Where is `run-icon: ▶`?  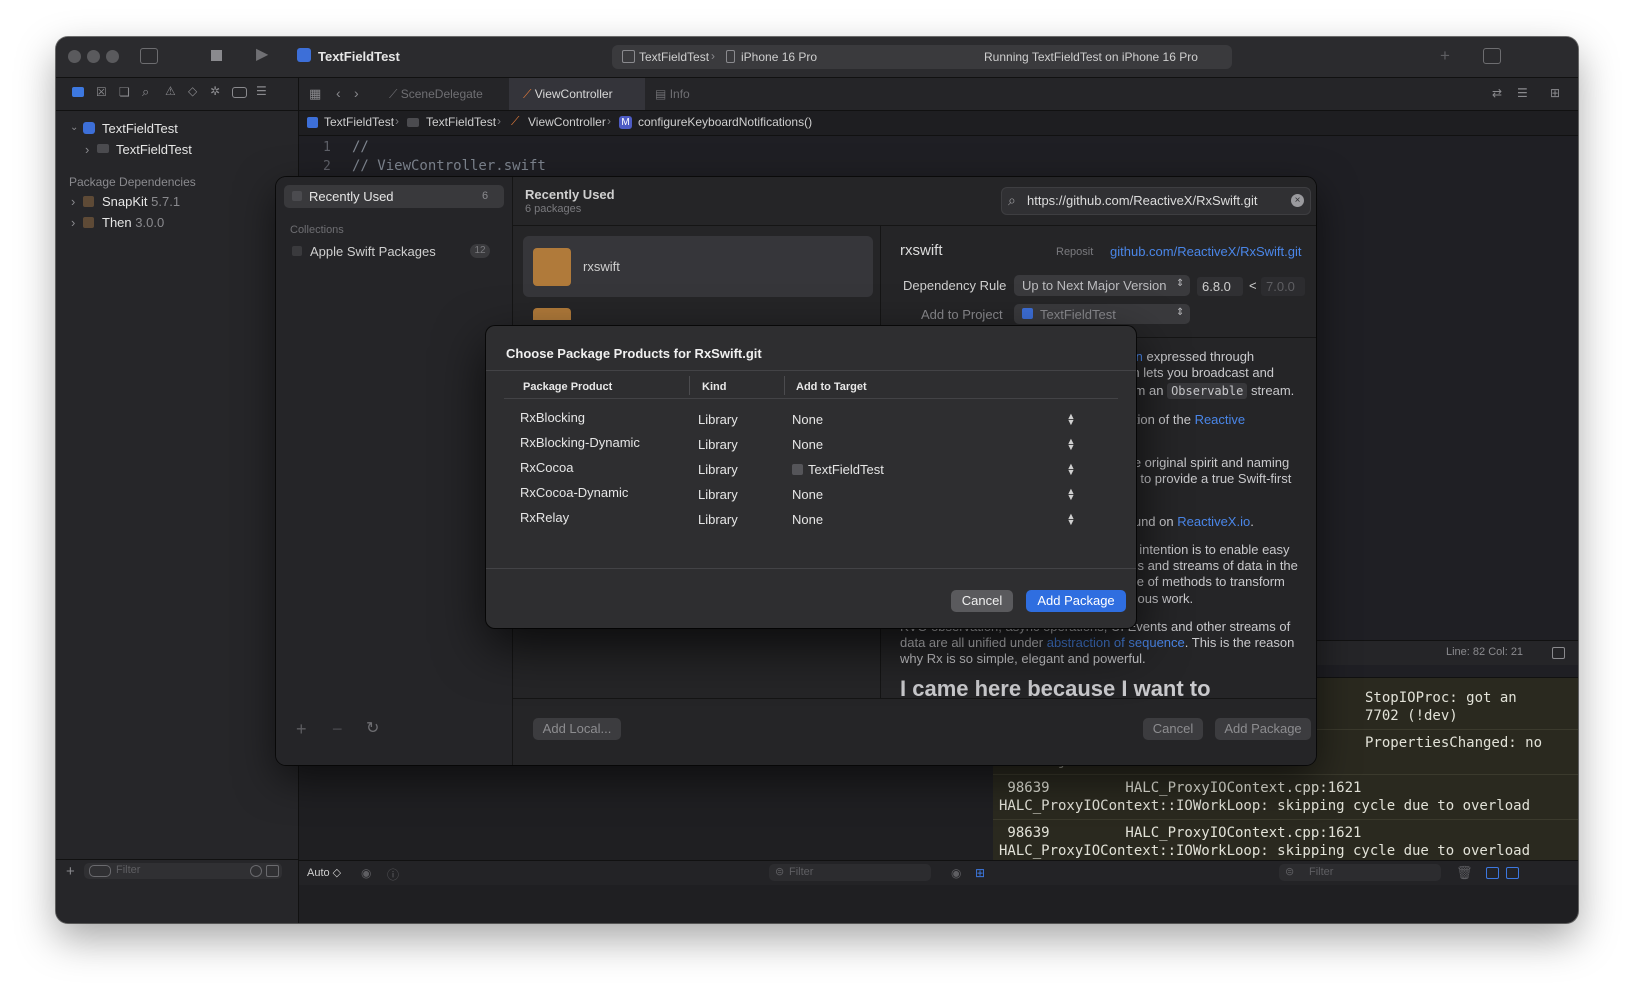 run-icon: ▶ is located at coordinates (262, 55).